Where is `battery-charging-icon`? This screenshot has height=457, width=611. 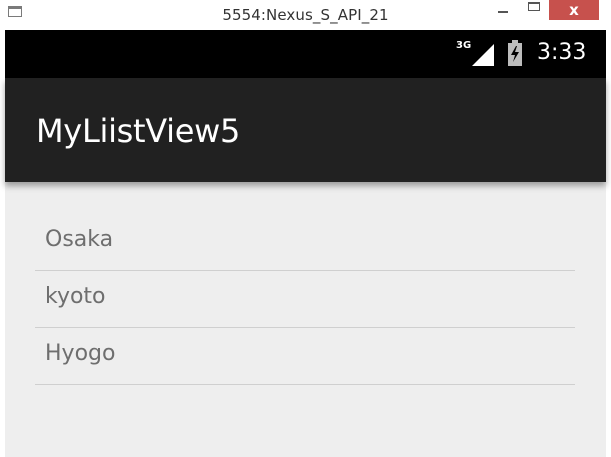 battery-charging-icon is located at coordinates (515, 53).